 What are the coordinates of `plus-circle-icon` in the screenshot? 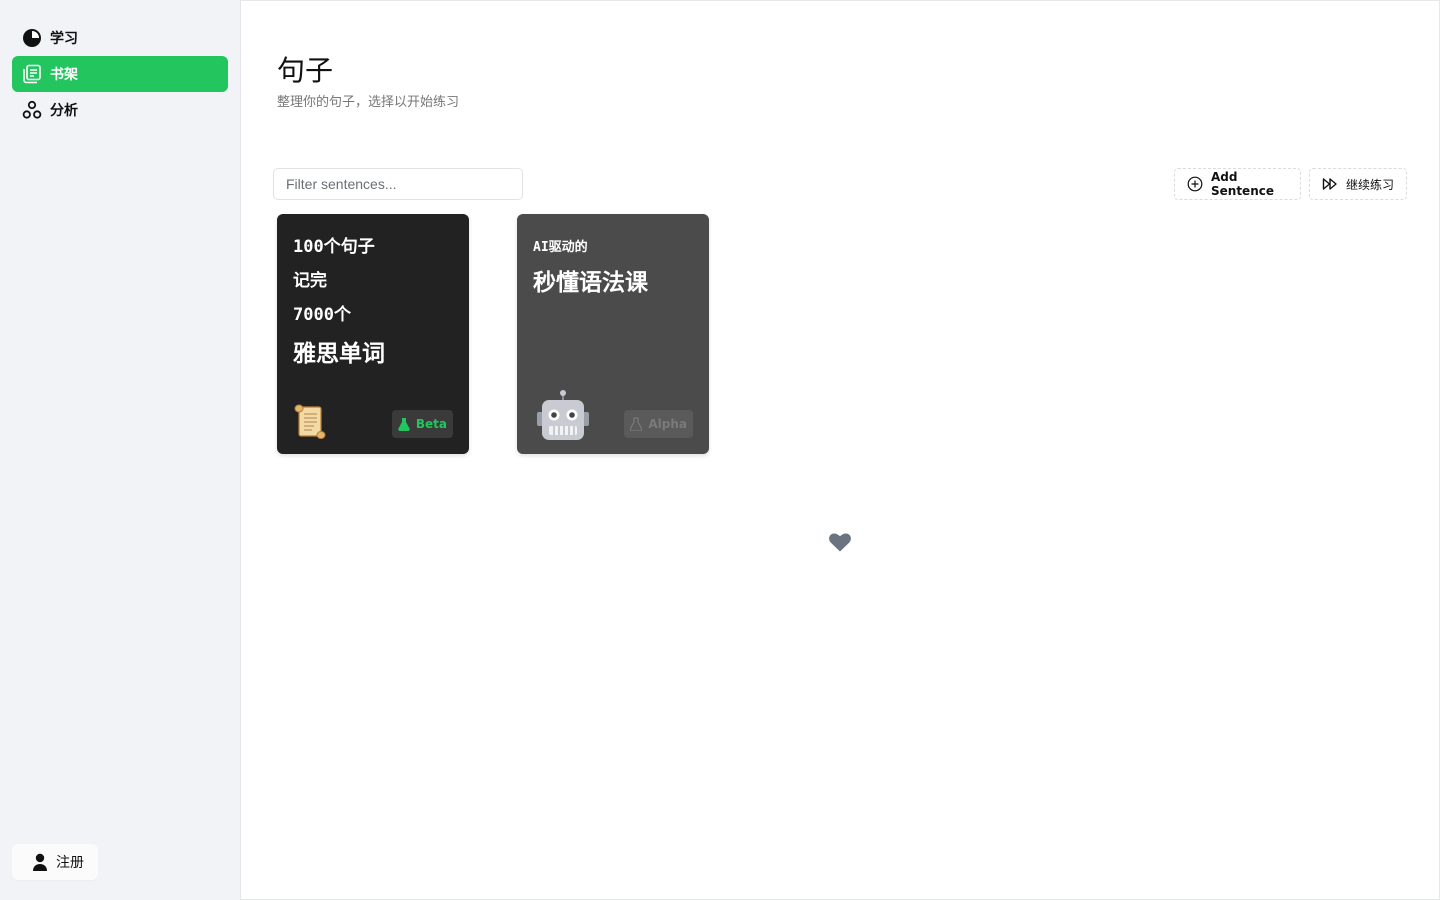 It's located at (1195, 184).